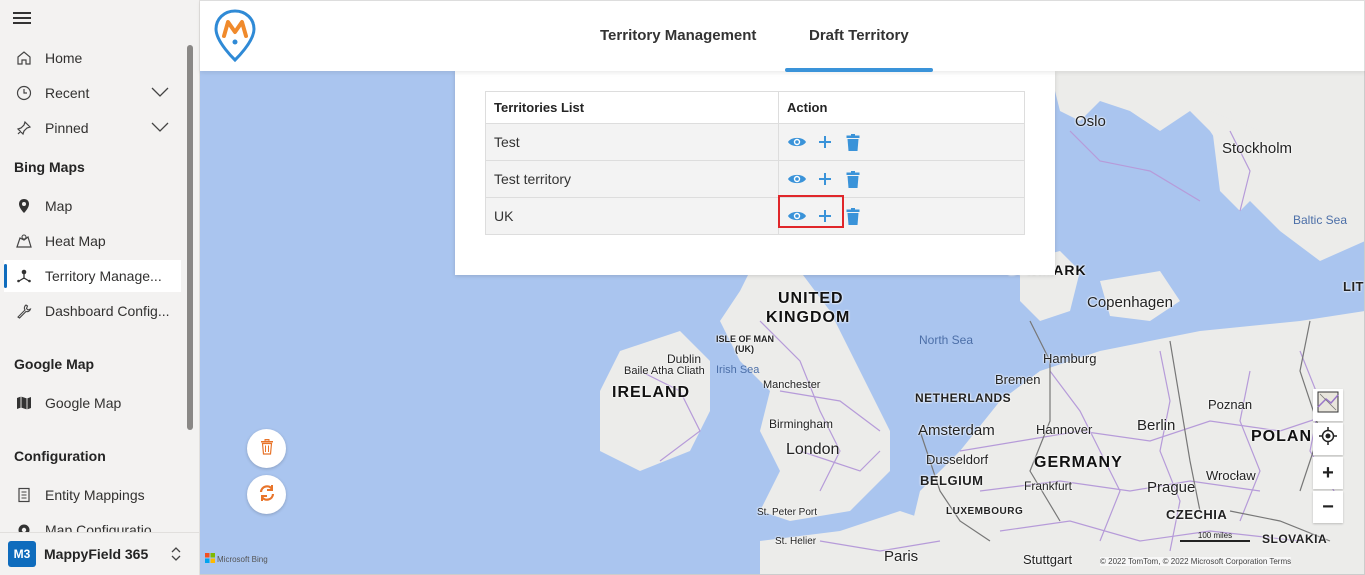 Image resolution: width=1365 pixels, height=575 pixels. I want to click on map-label-dusseldorf: Dusseldorf, so click(957, 459).